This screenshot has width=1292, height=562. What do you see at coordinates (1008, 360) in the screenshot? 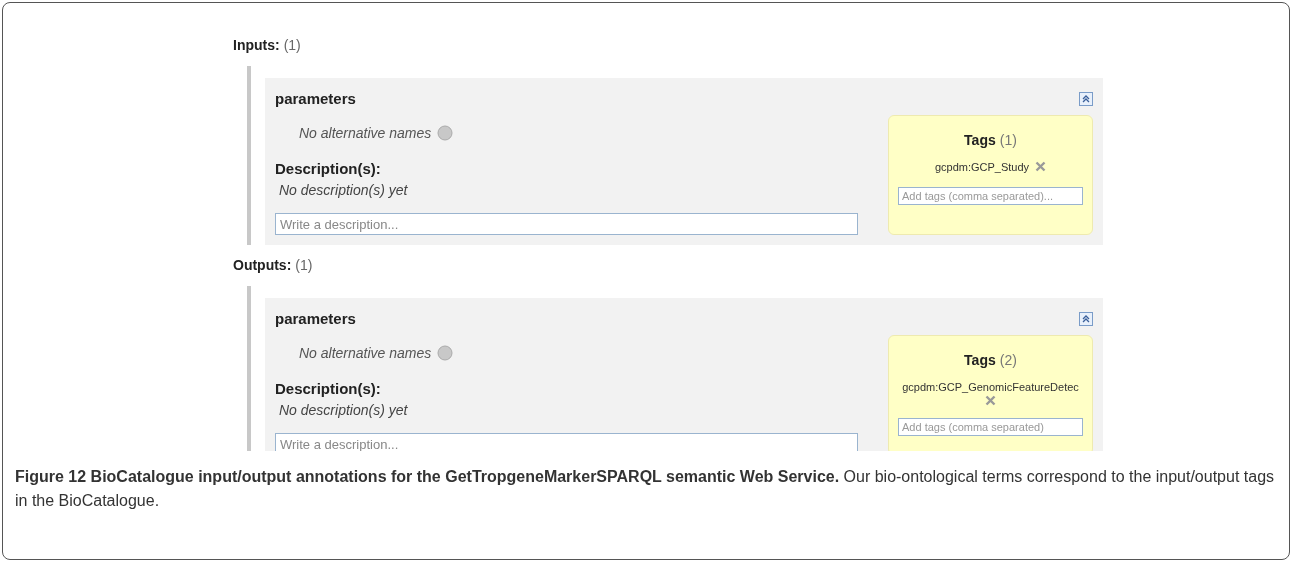
I see `tags-count: (2)` at bounding box center [1008, 360].